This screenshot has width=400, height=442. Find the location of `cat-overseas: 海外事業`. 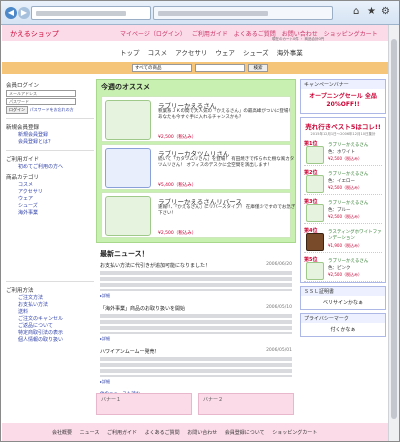

cat-overseas: 海外事業 is located at coordinates (290, 53).